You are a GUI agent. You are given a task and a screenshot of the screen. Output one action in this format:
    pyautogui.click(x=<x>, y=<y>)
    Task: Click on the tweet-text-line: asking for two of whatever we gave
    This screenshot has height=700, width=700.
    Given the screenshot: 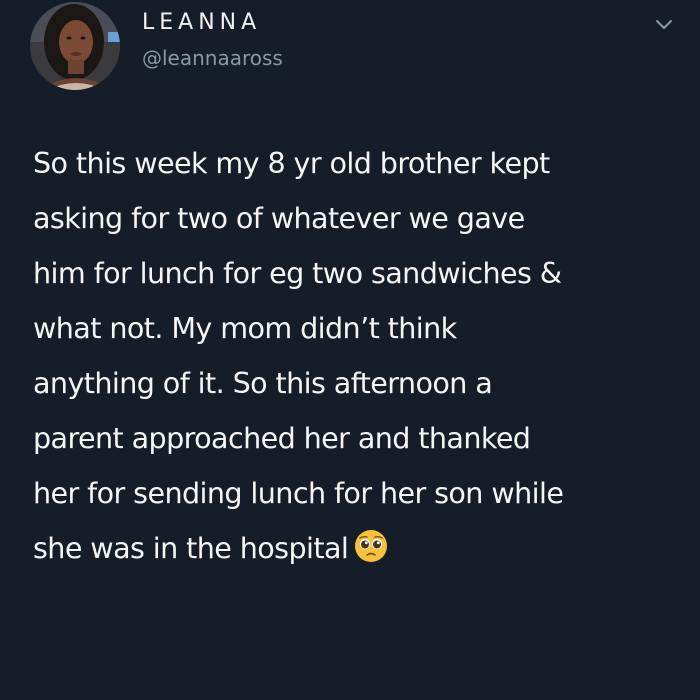 What is the action you would take?
    pyautogui.click(x=279, y=218)
    